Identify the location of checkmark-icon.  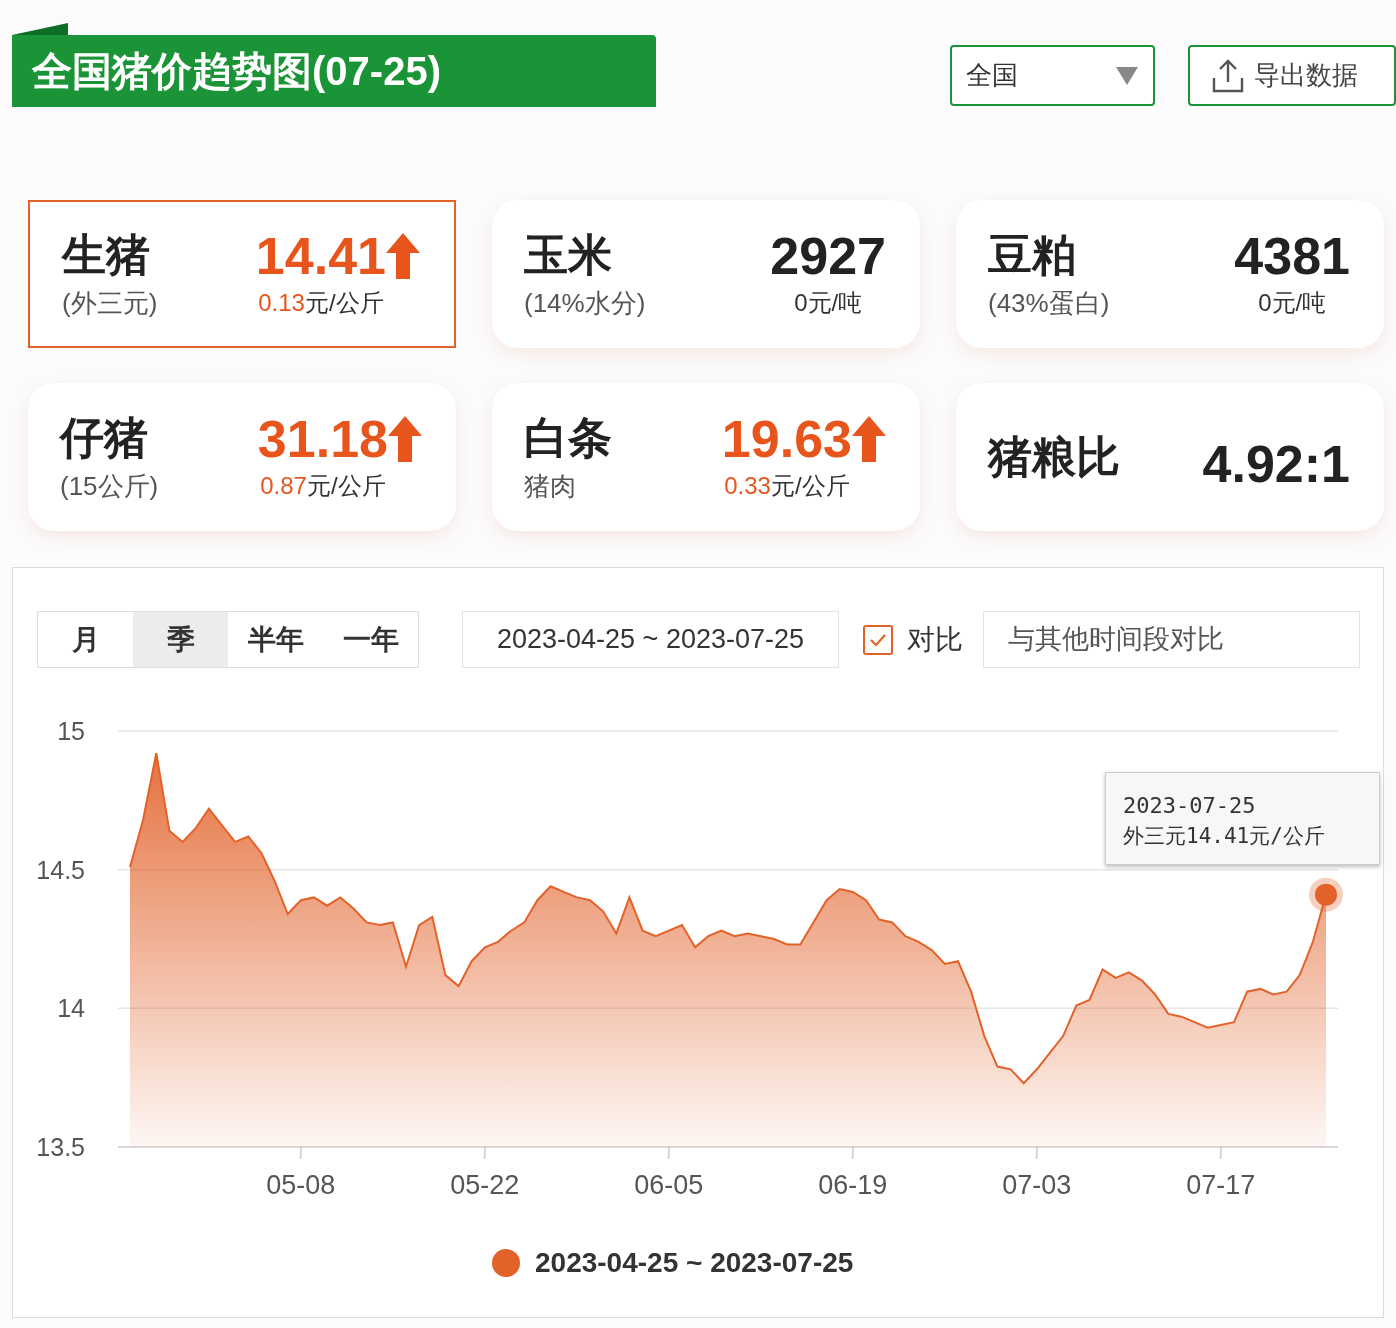
(878, 639).